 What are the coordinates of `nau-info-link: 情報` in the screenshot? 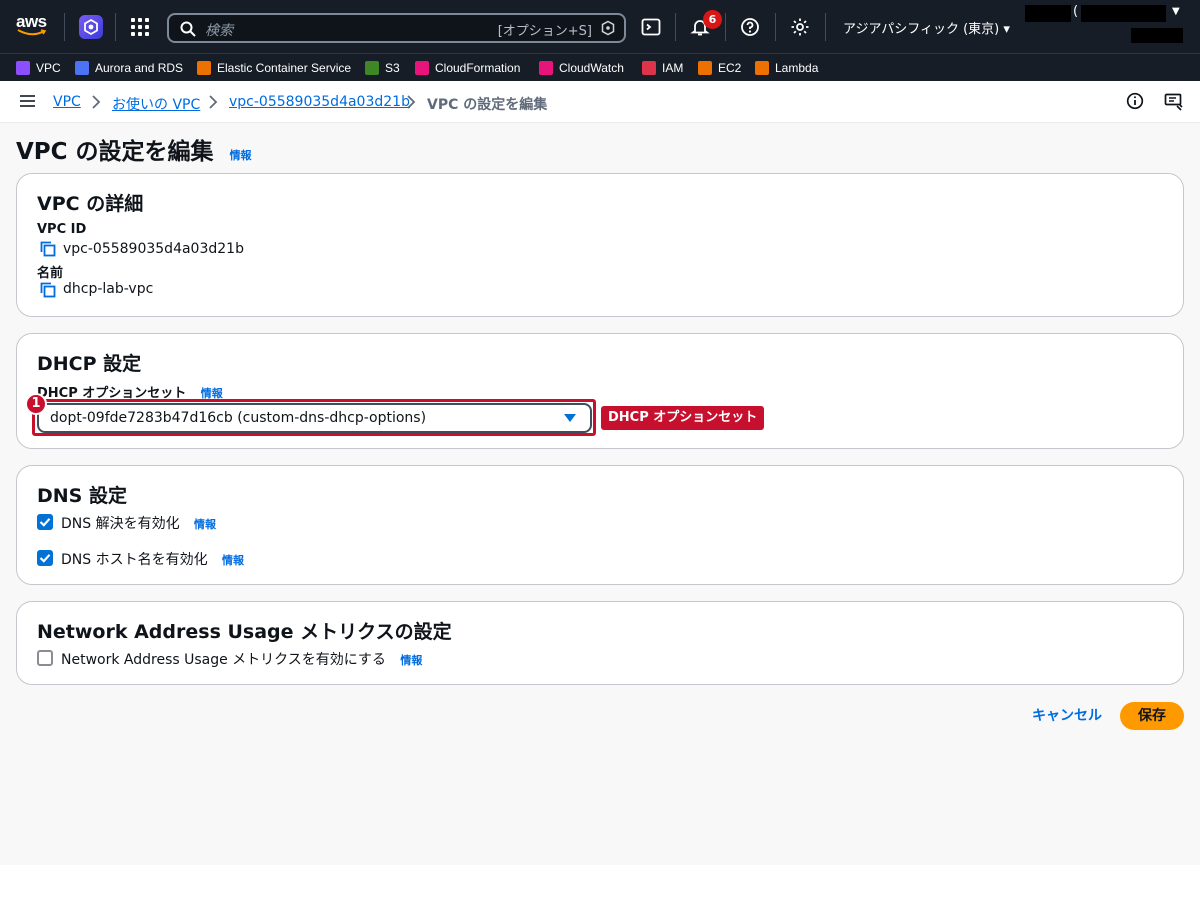 It's located at (411, 660).